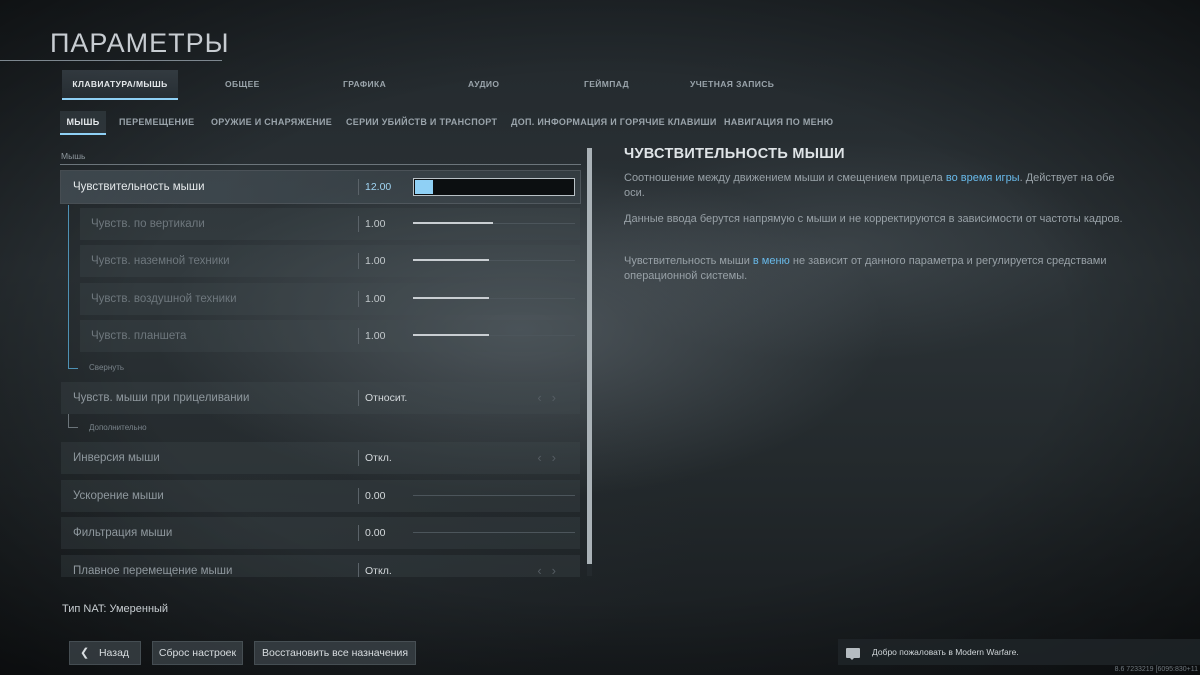  What do you see at coordinates (320, 496) in the screenshot?
I see `setting-mouse-acceleration: Ускорение мыши 0.00` at bounding box center [320, 496].